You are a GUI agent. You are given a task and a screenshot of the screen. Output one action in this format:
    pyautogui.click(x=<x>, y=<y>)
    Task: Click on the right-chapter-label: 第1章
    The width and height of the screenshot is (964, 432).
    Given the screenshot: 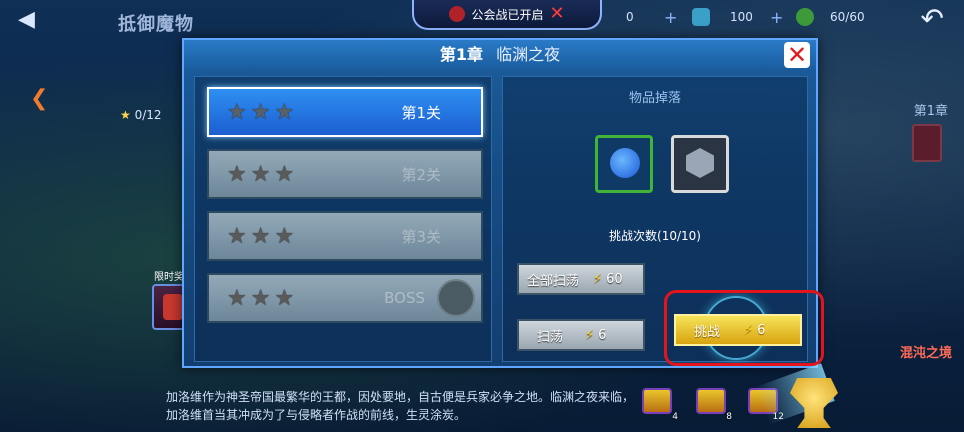 What is the action you would take?
    pyautogui.click(x=930, y=111)
    